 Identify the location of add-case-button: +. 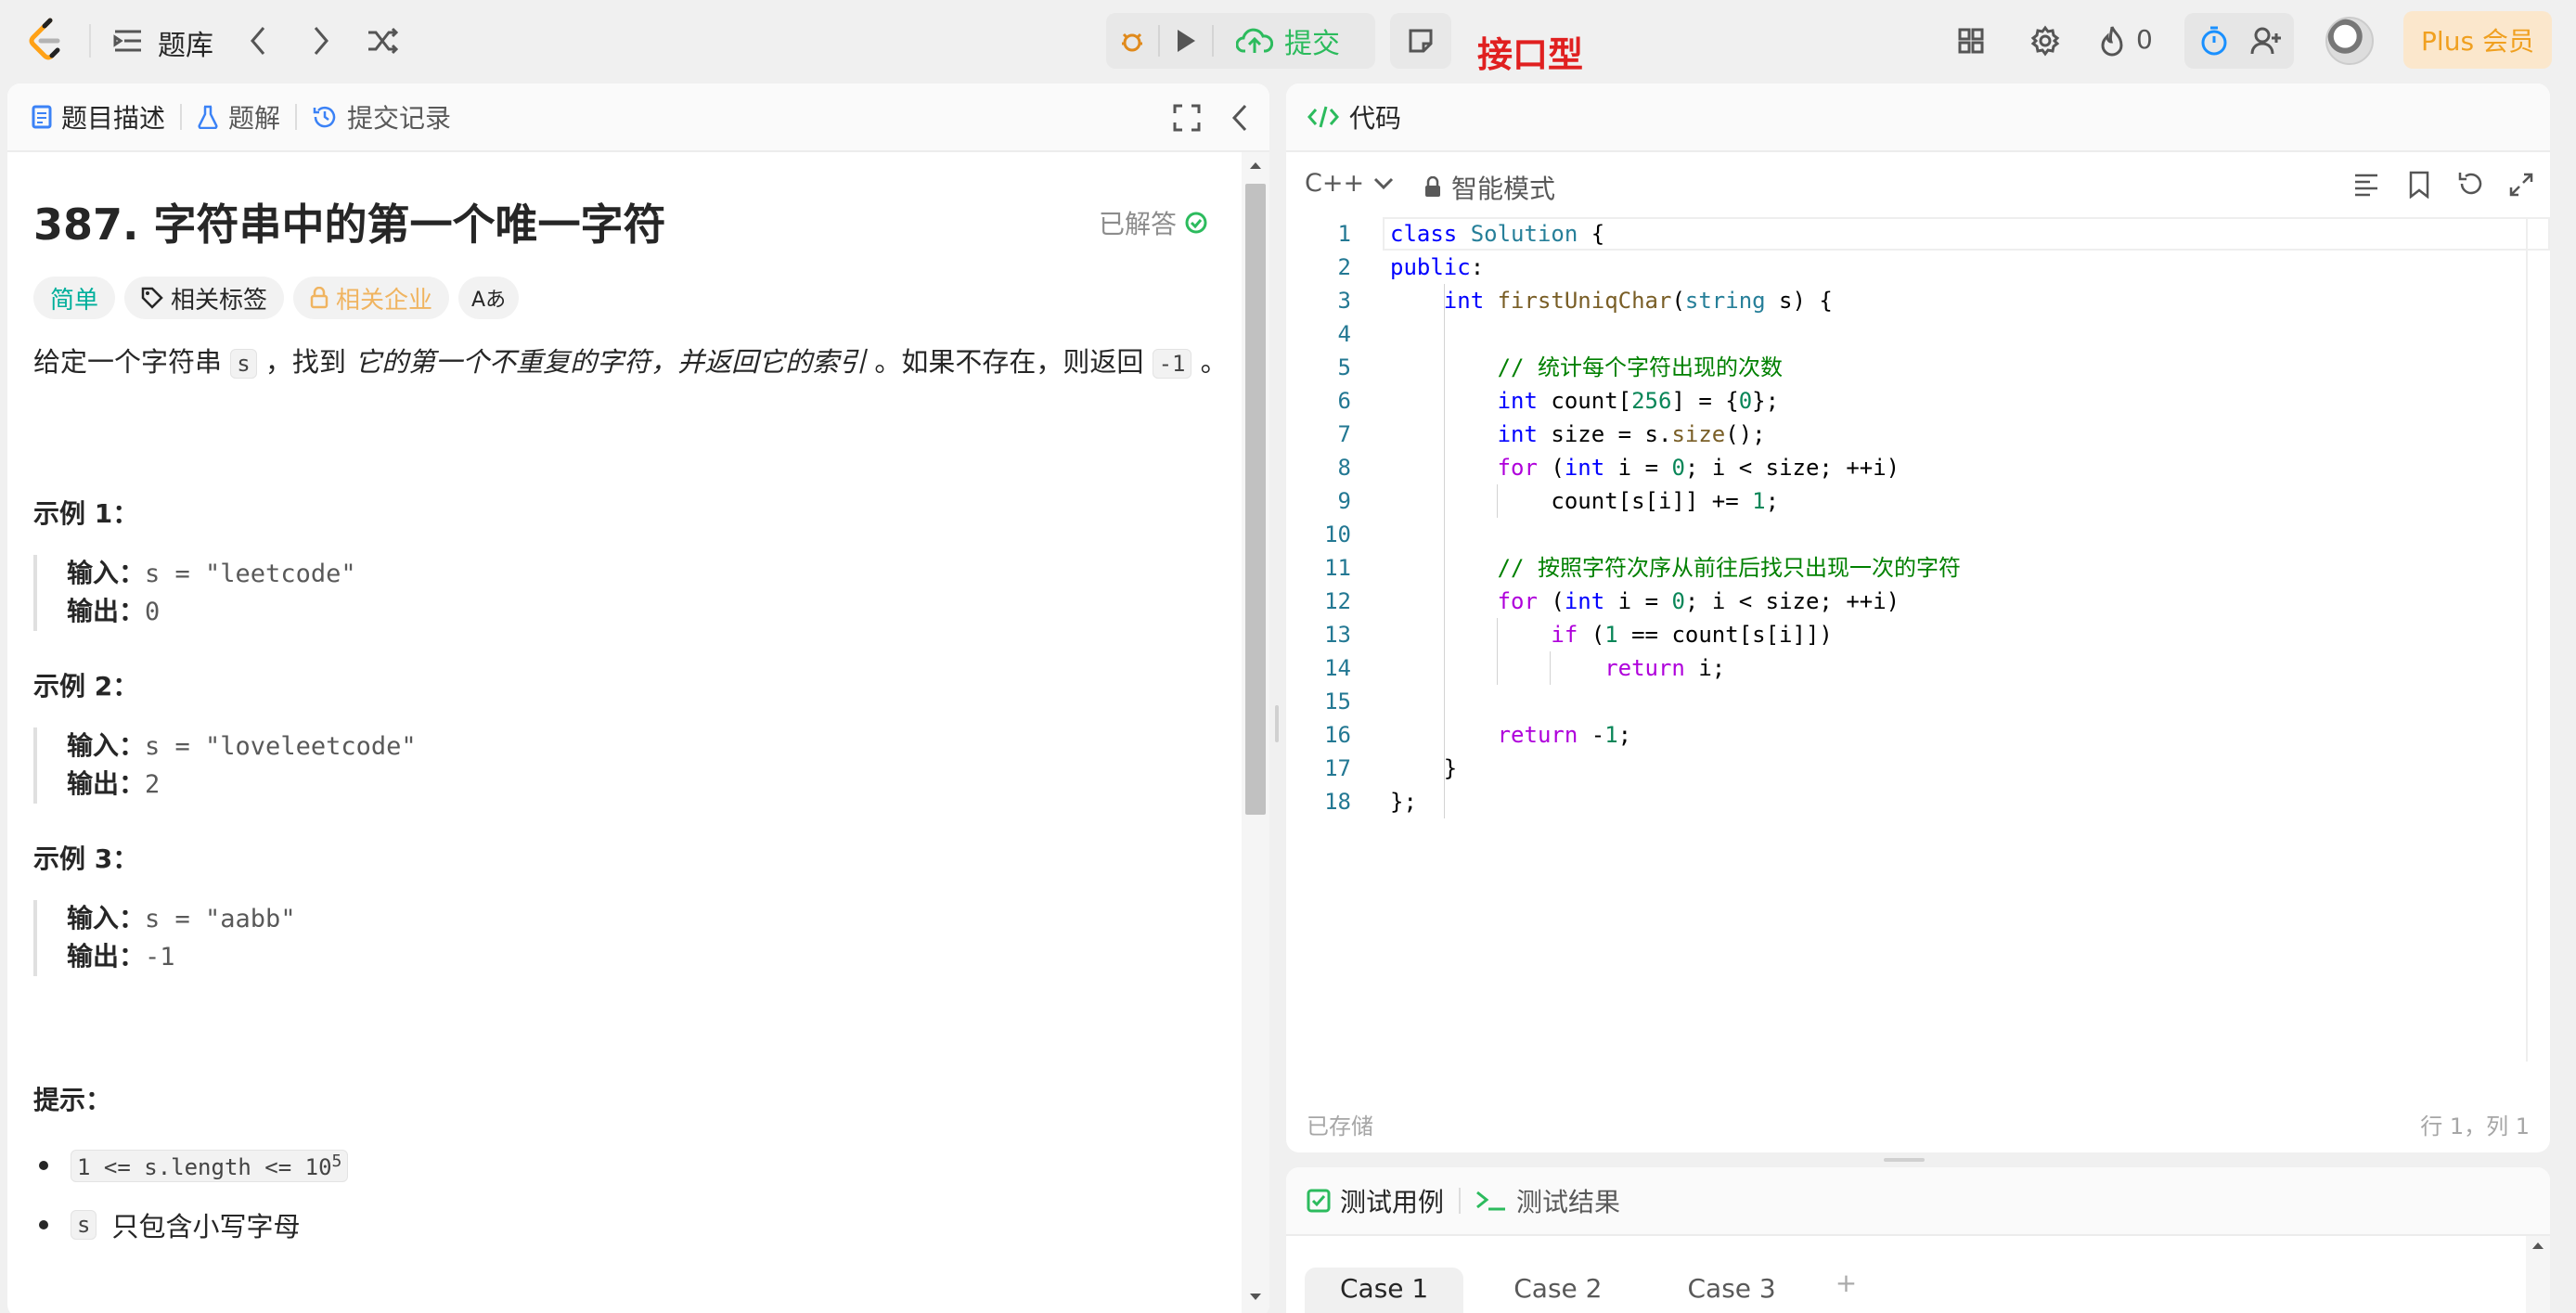
(1846, 1290).